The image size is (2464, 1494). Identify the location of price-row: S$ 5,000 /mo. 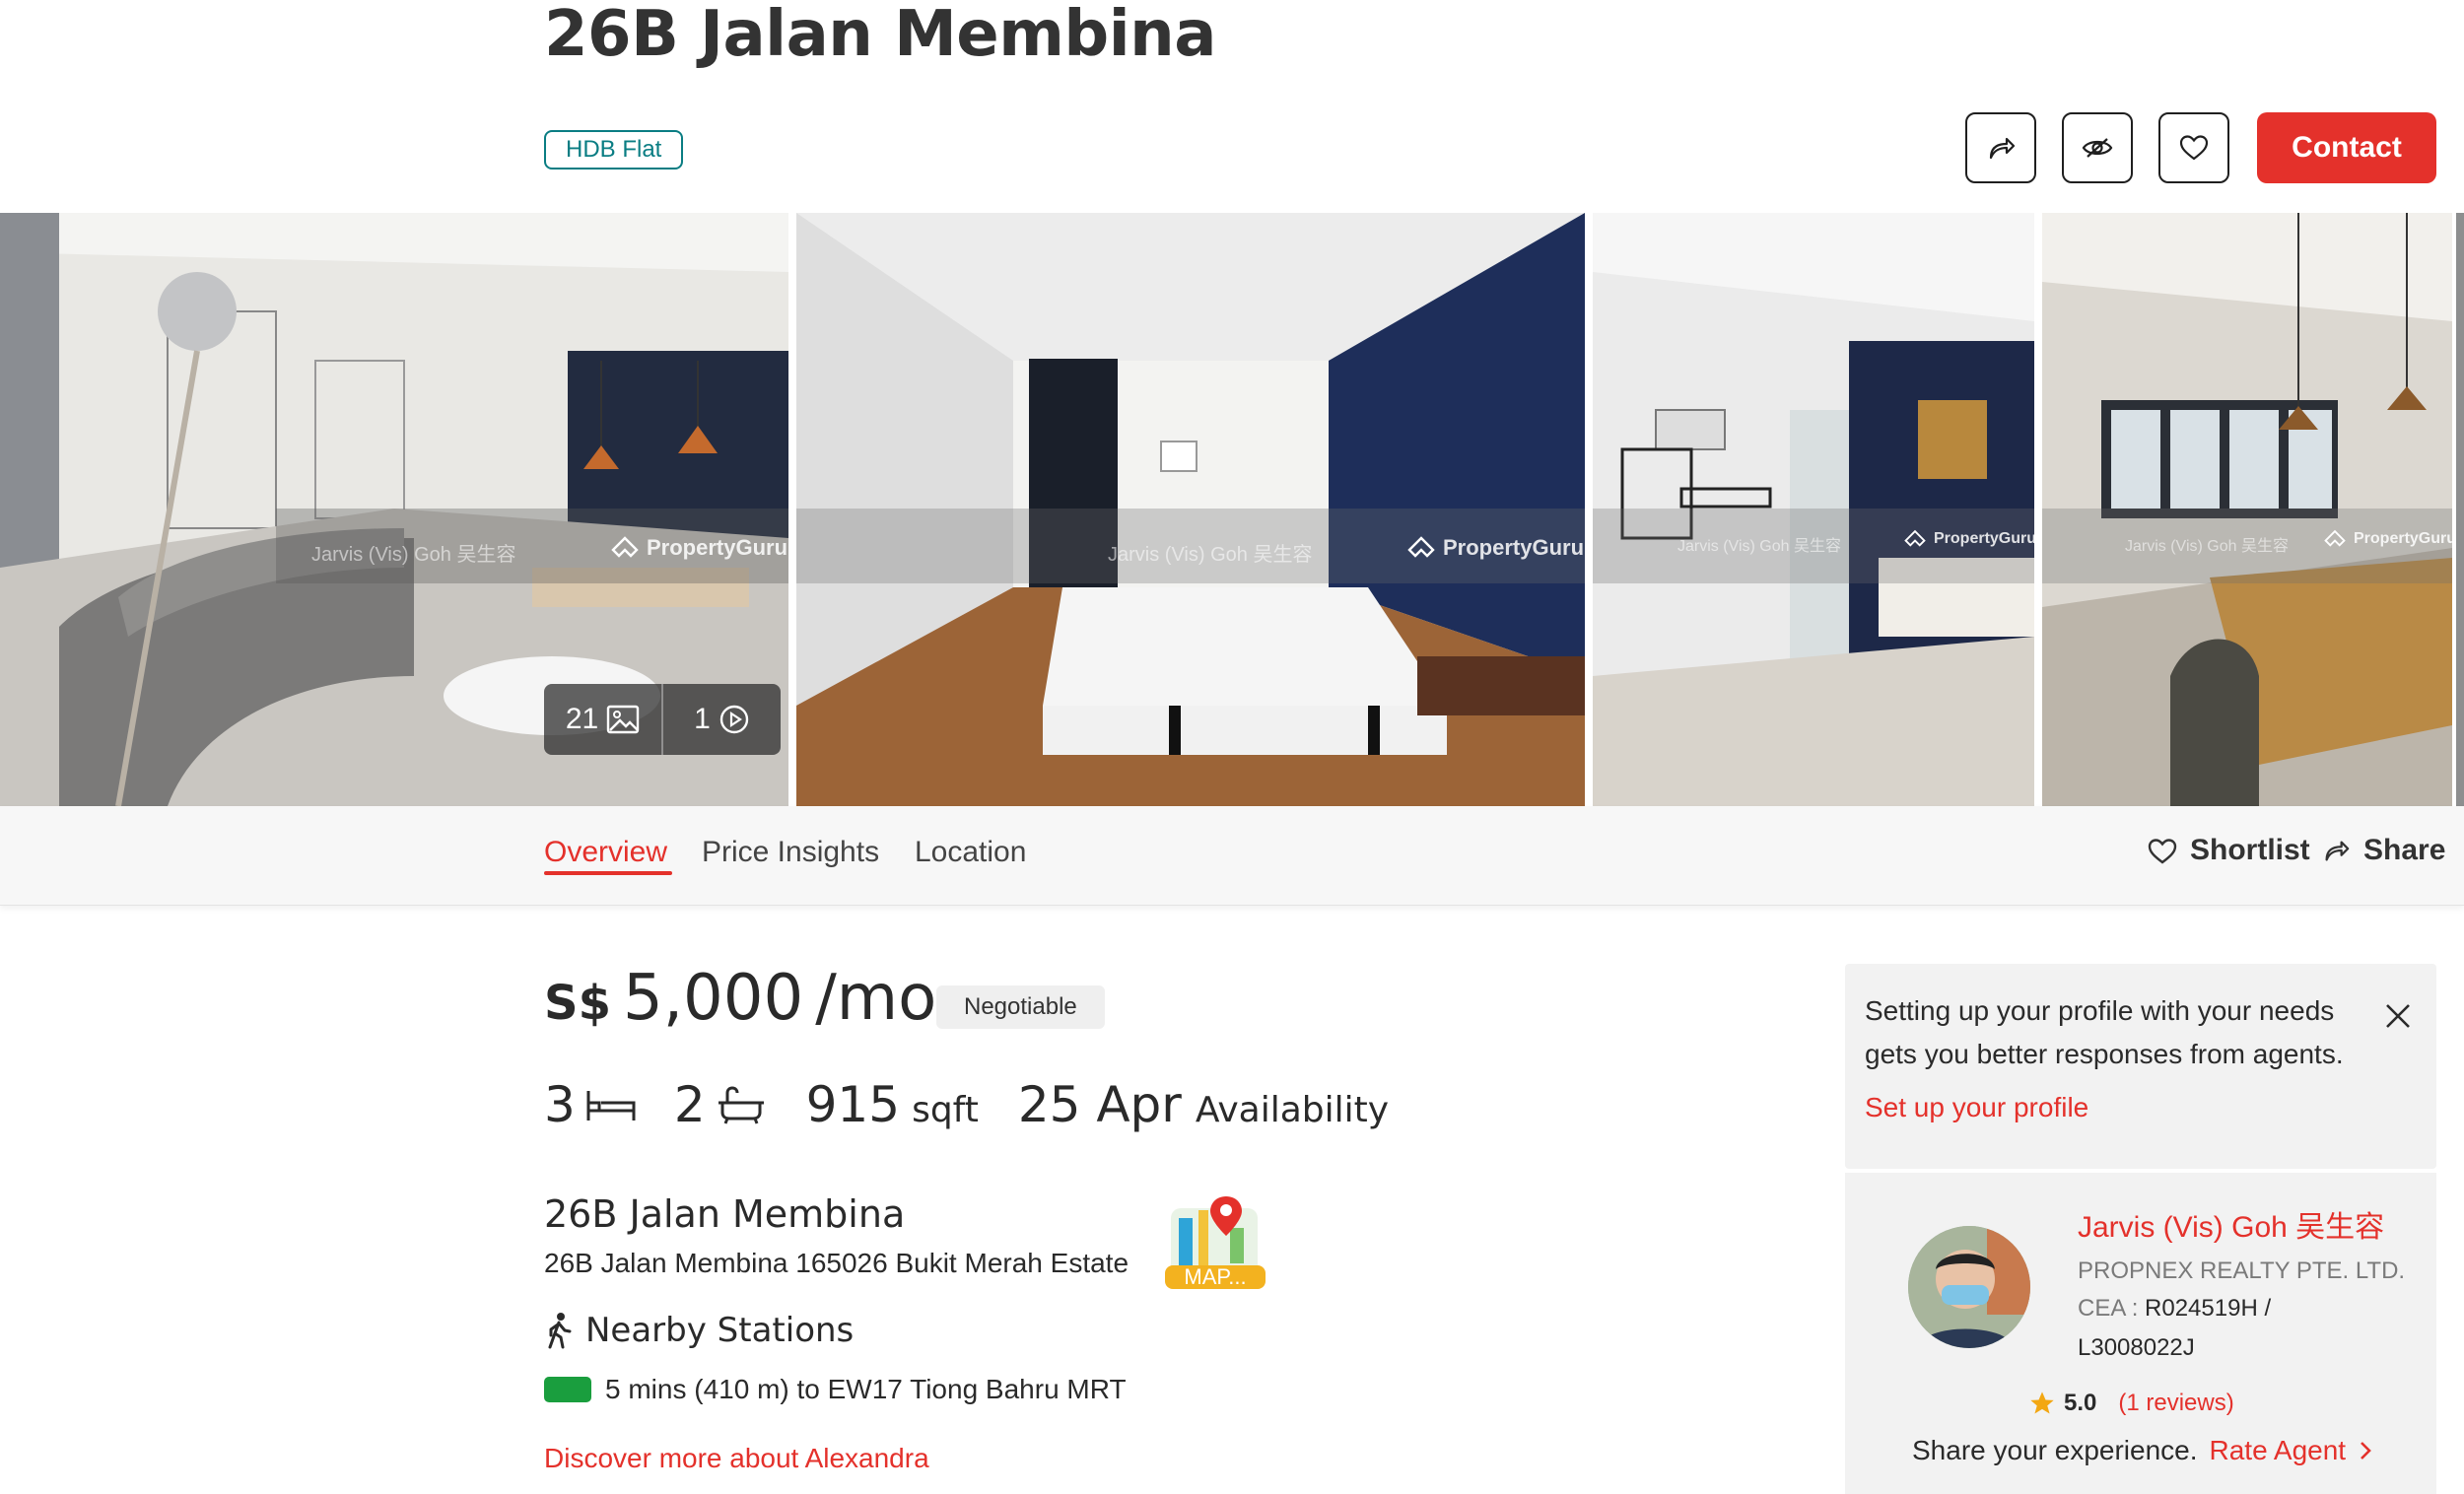
(740, 998).